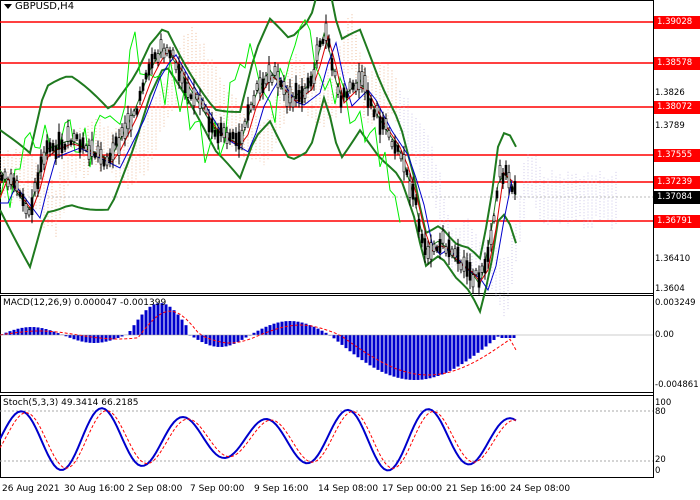  I want to click on price-axis-tick: 1.3826, so click(670, 93).